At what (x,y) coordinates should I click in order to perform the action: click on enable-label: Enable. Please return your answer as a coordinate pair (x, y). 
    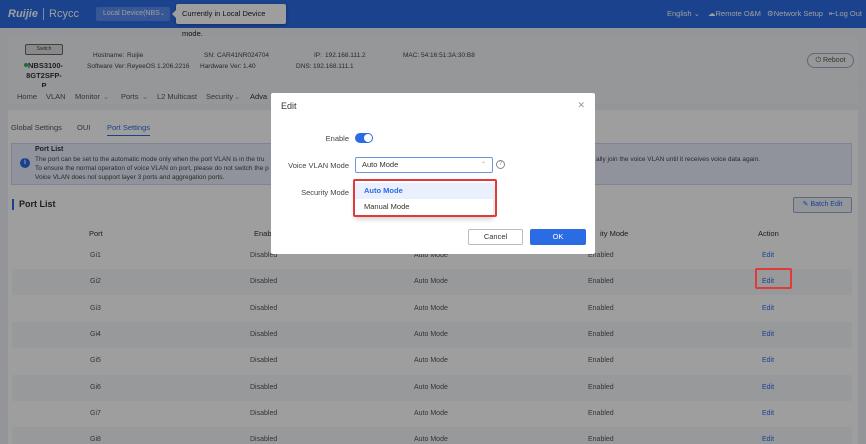
    Looking at the image, I should click on (337, 138).